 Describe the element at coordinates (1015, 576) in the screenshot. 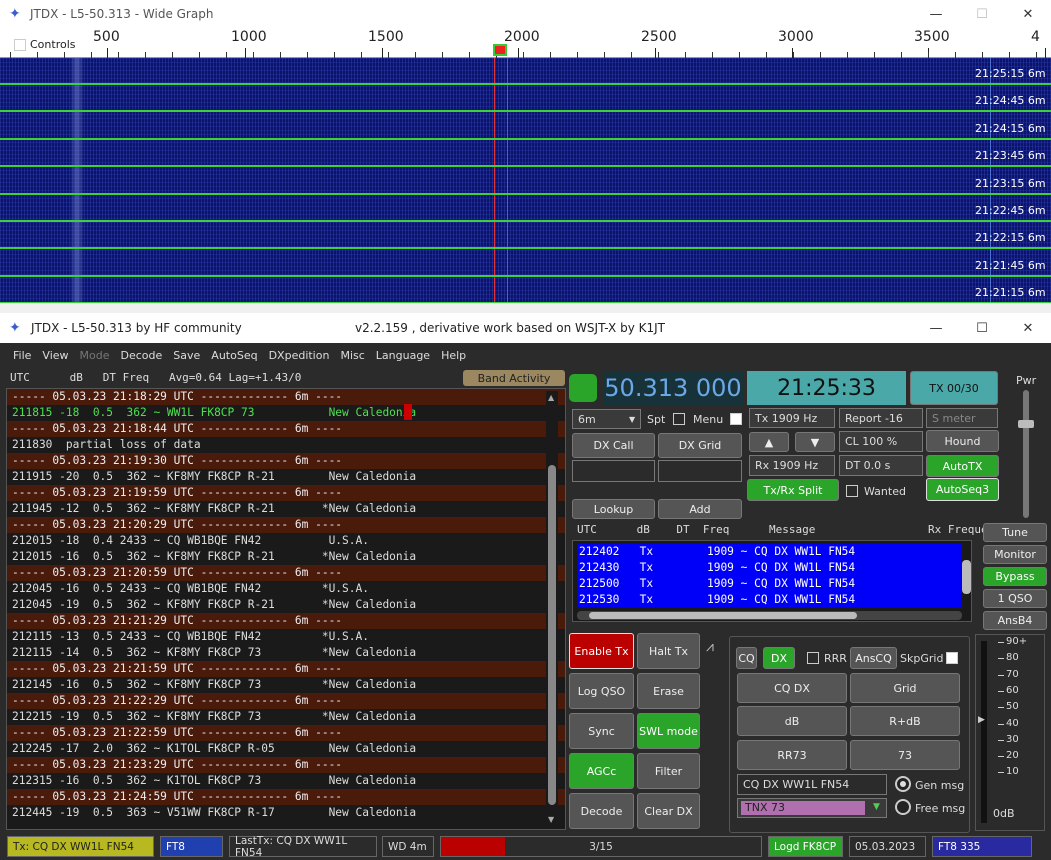

I see `bypass-button: Bypass` at that location.